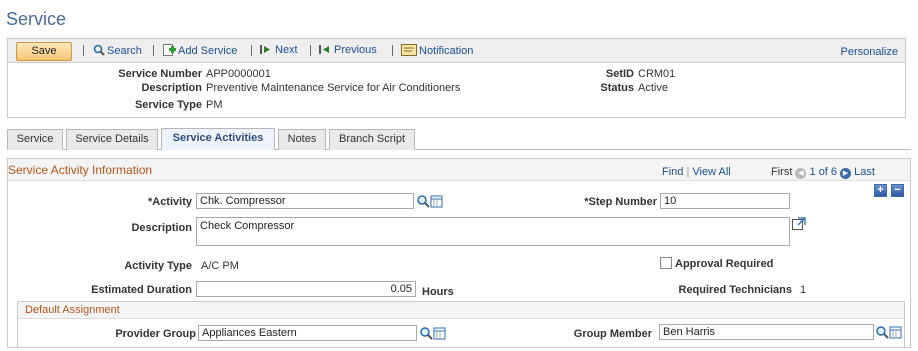  What do you see at coordinates (141, 290) in the screenshot?
I see `estimated-duration-label: Estimated Duration` at bounding box center [141, 290].